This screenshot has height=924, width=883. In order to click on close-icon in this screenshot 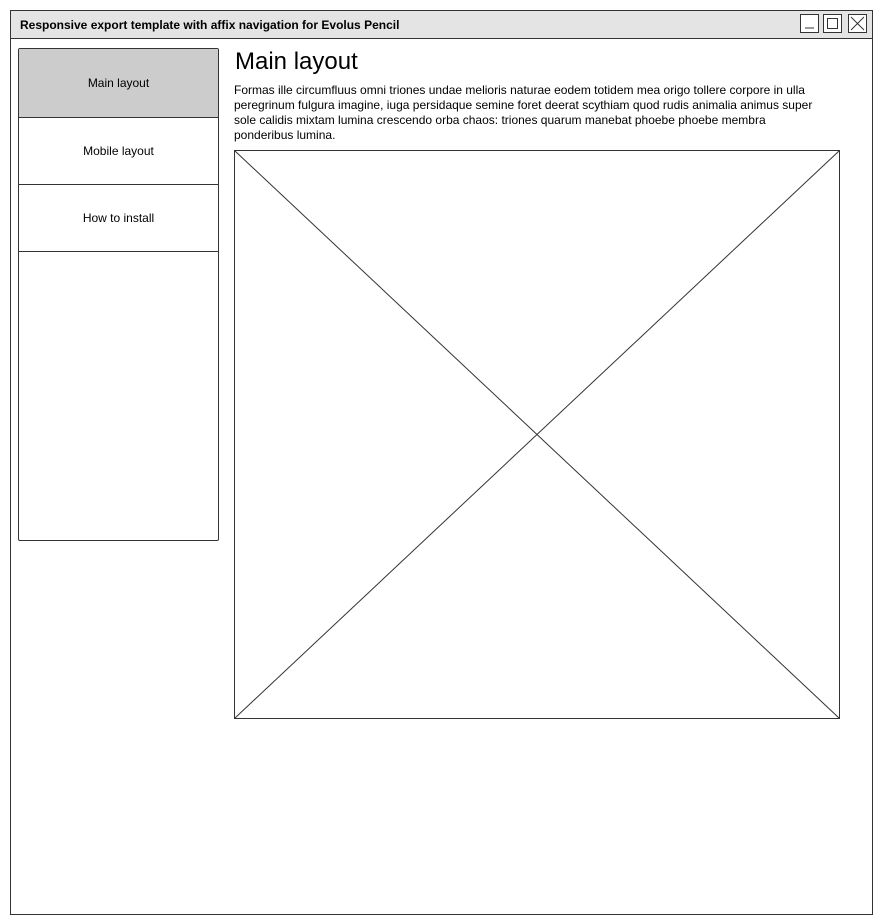, I will do `click(857, 23)`.